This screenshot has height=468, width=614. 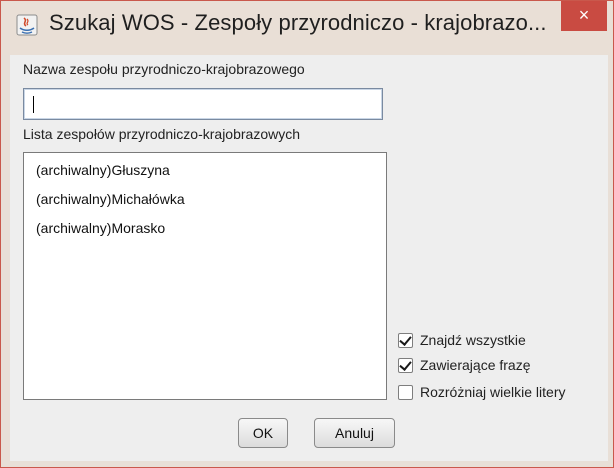 What do you see at coordinates (473, 340) in the screenshot?
I see `find-all-label: Znajdź wszystkie` at bounding box center [473, 340].